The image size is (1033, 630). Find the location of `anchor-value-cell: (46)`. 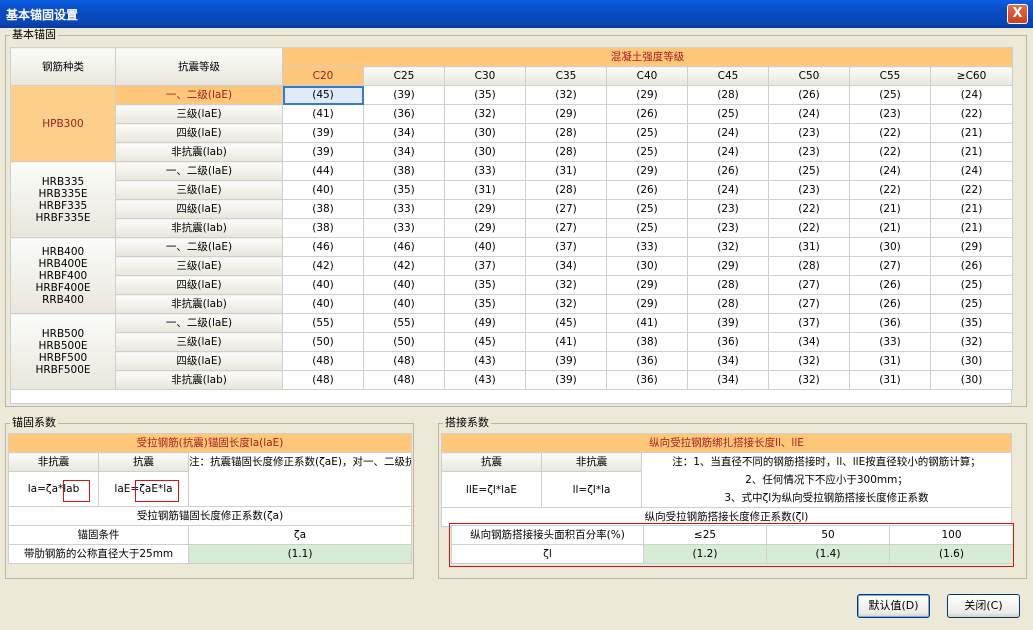

anchor-value-cell: (46) is located at coordinates (404, 247).